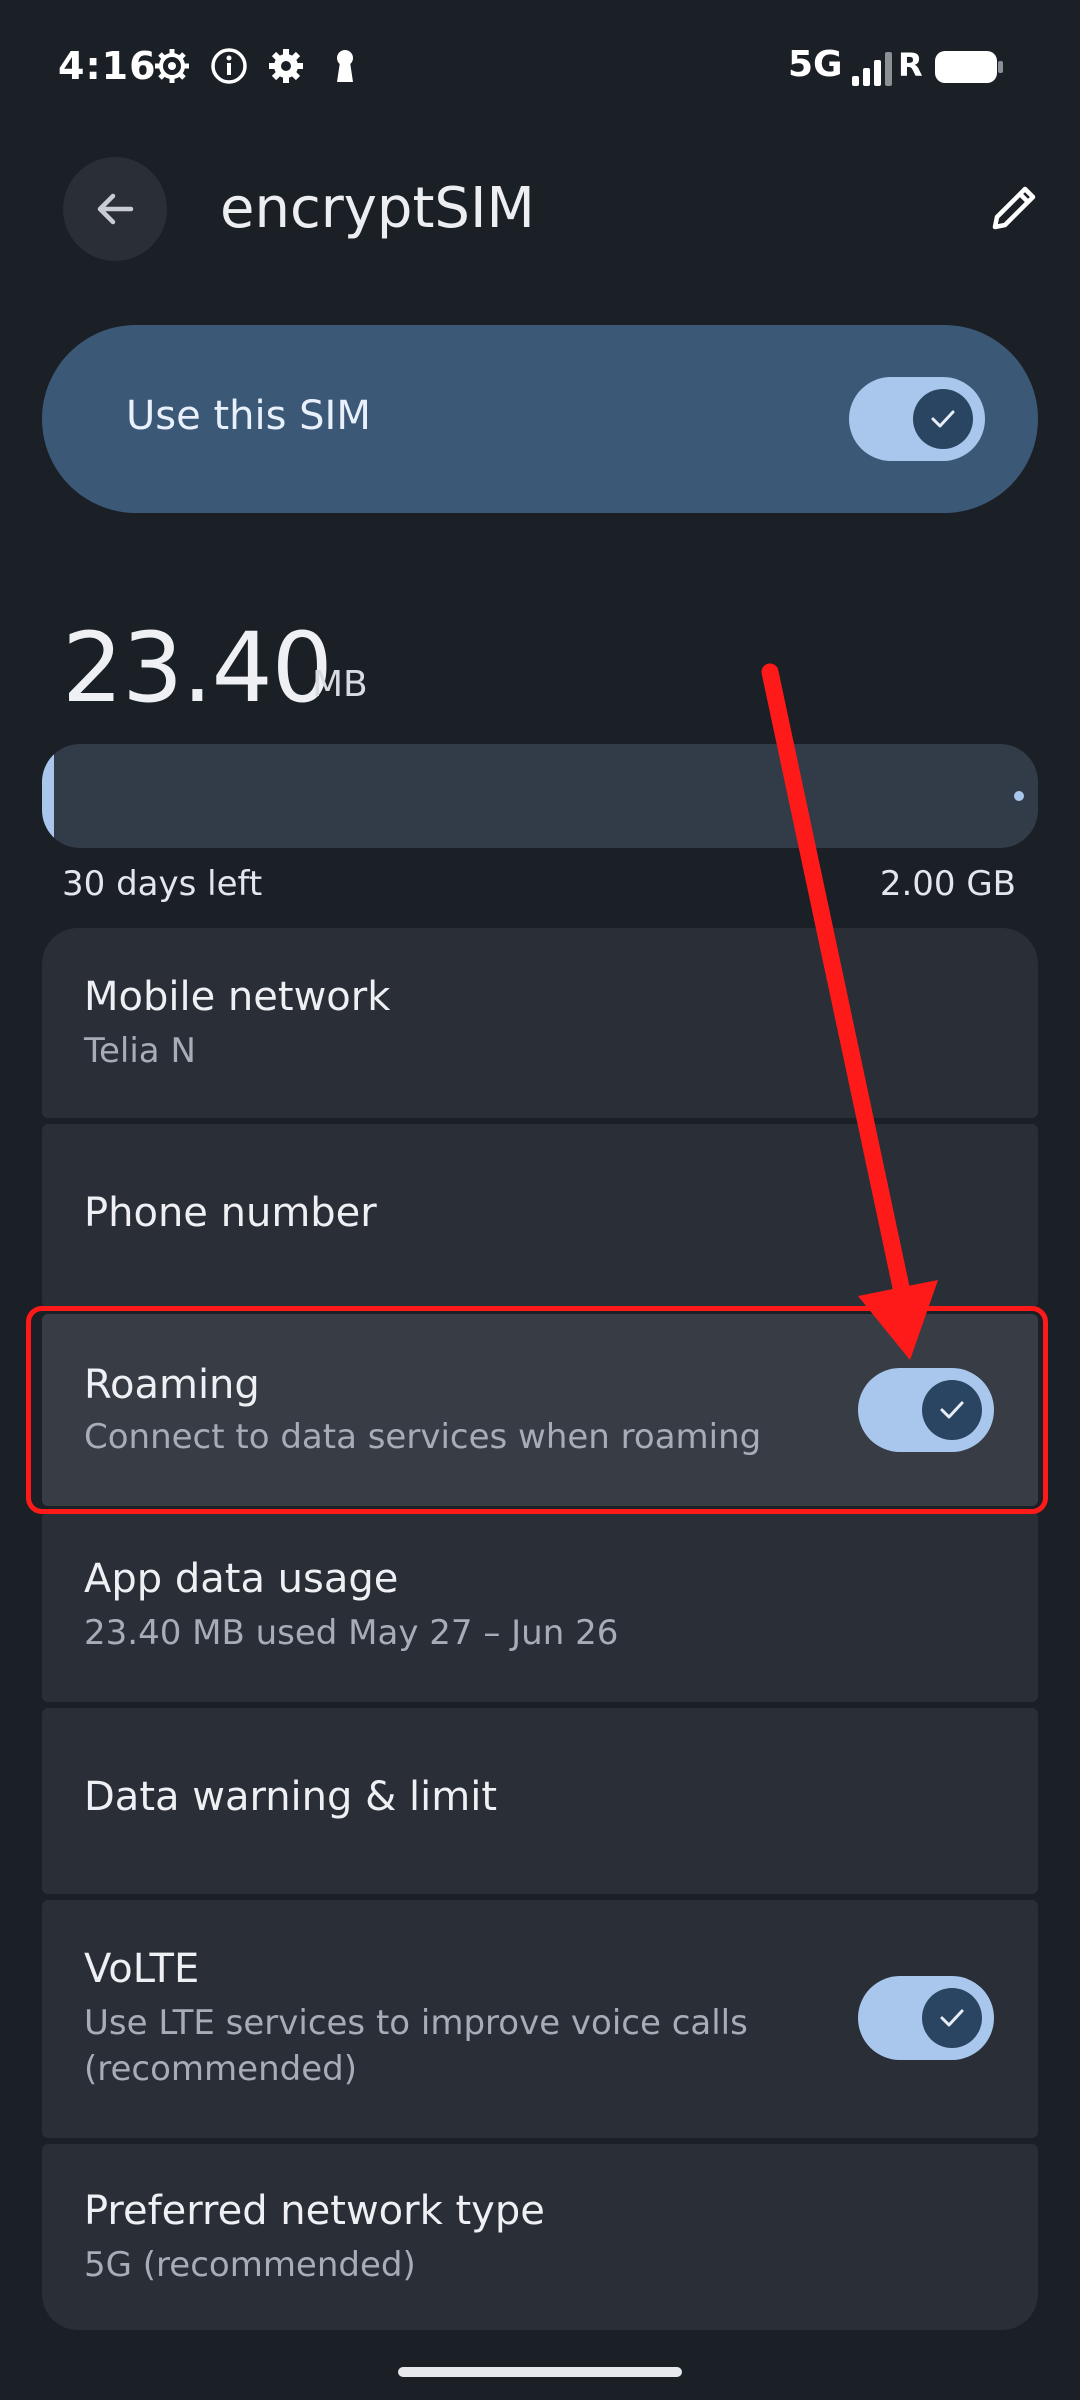  Describe the element at coordinates (540, 1216) in the screenshot. I see `phone-number-item: Phone number` at that location.